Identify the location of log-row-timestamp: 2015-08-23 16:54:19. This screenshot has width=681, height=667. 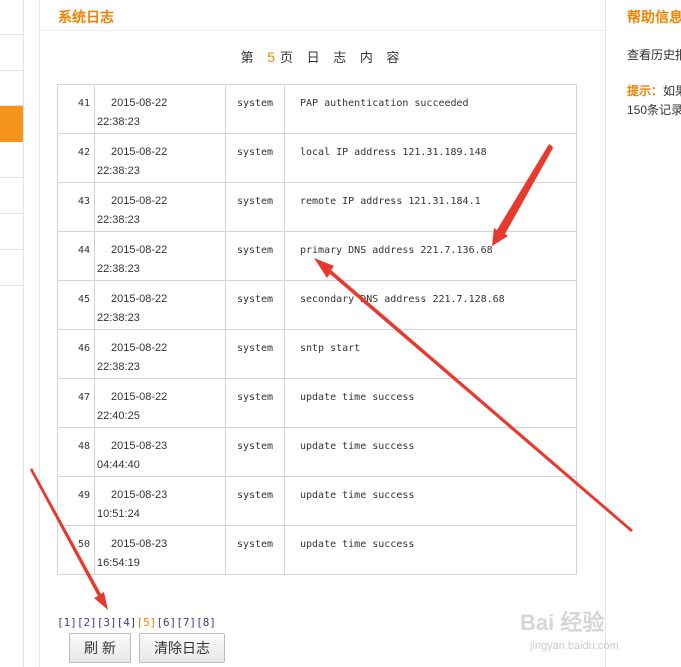
(160, 550).